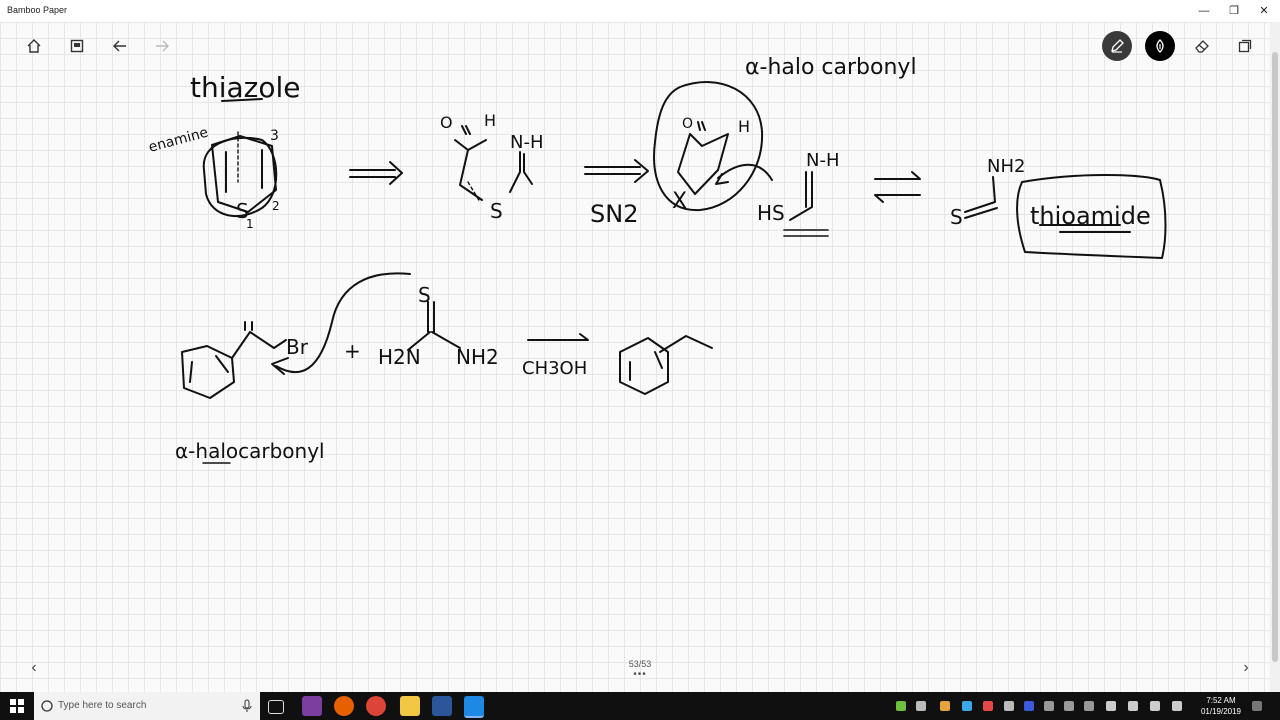  What do you see at coordinates (640, 11) in the screenshot?
I see `title-bar: Bamboo Paper — ❐ ✕` at bounding box center [640, 11].